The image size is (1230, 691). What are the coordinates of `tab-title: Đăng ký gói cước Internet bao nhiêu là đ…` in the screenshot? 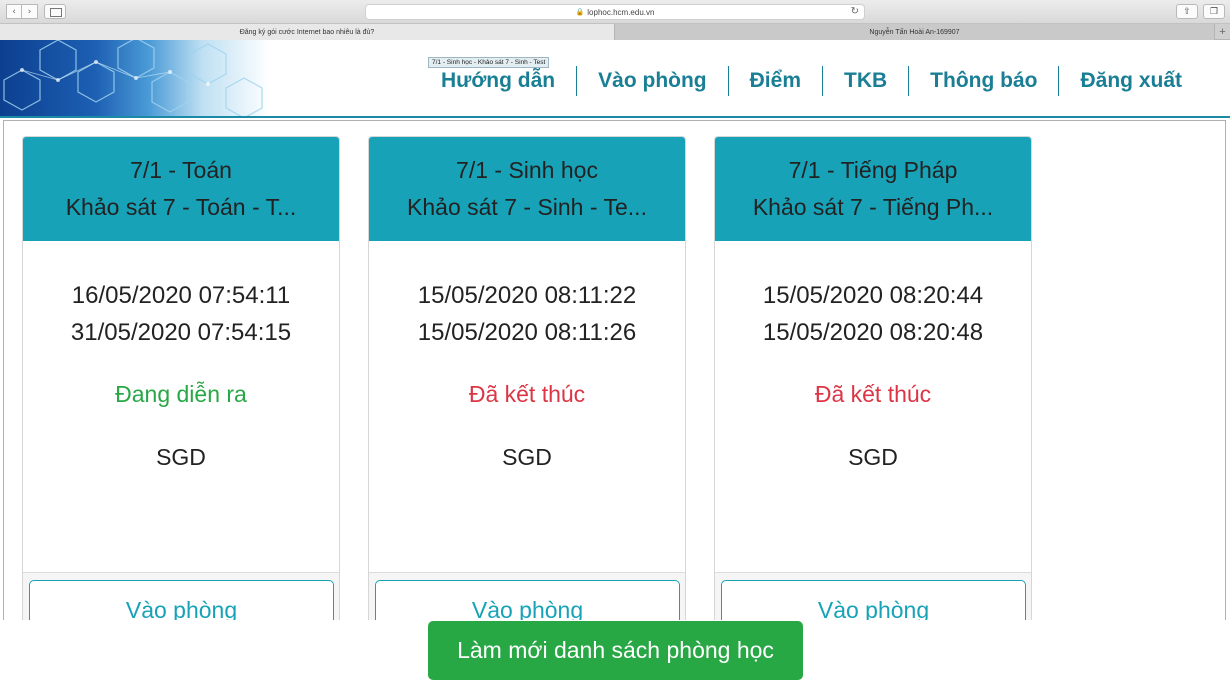 It's located at (307, 32).